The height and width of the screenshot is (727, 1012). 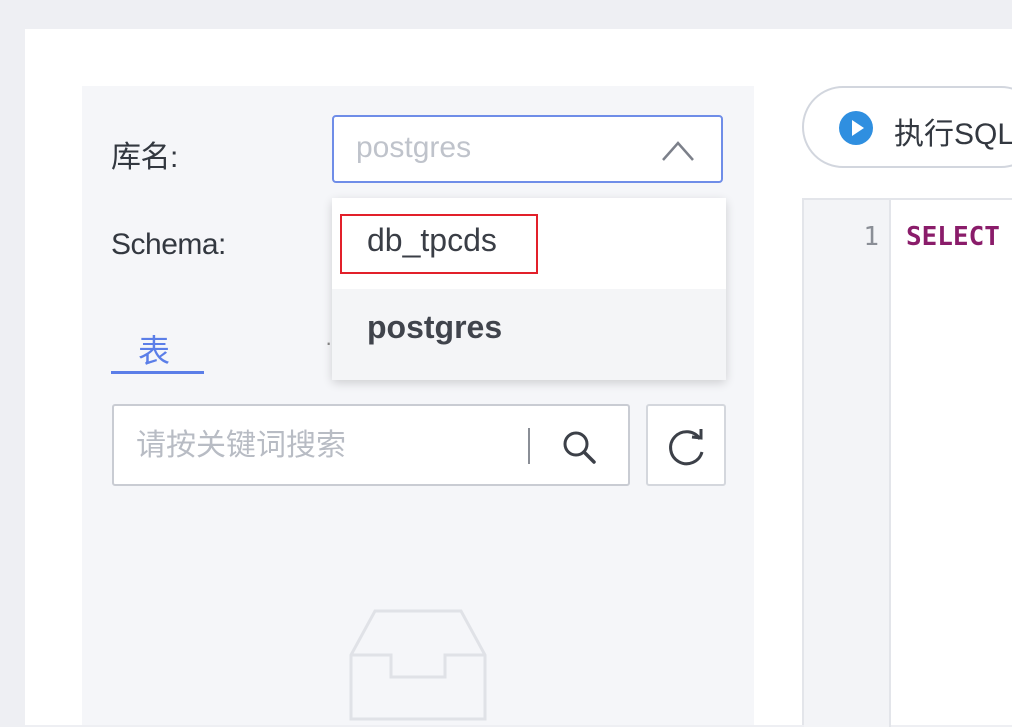 I want to click on run-sql-button: 执行SQL, so click(x=907, y=127).